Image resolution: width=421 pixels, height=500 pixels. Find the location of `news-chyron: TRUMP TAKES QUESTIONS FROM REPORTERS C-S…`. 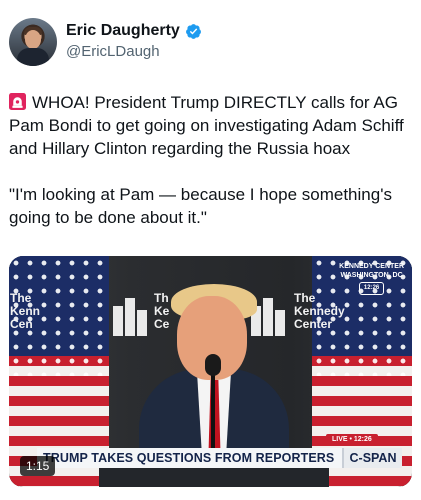

news-chyron: TRUMP TAKES QUESTIONS FROM REPORTERS C-S… is located at coordinates (219, 458).